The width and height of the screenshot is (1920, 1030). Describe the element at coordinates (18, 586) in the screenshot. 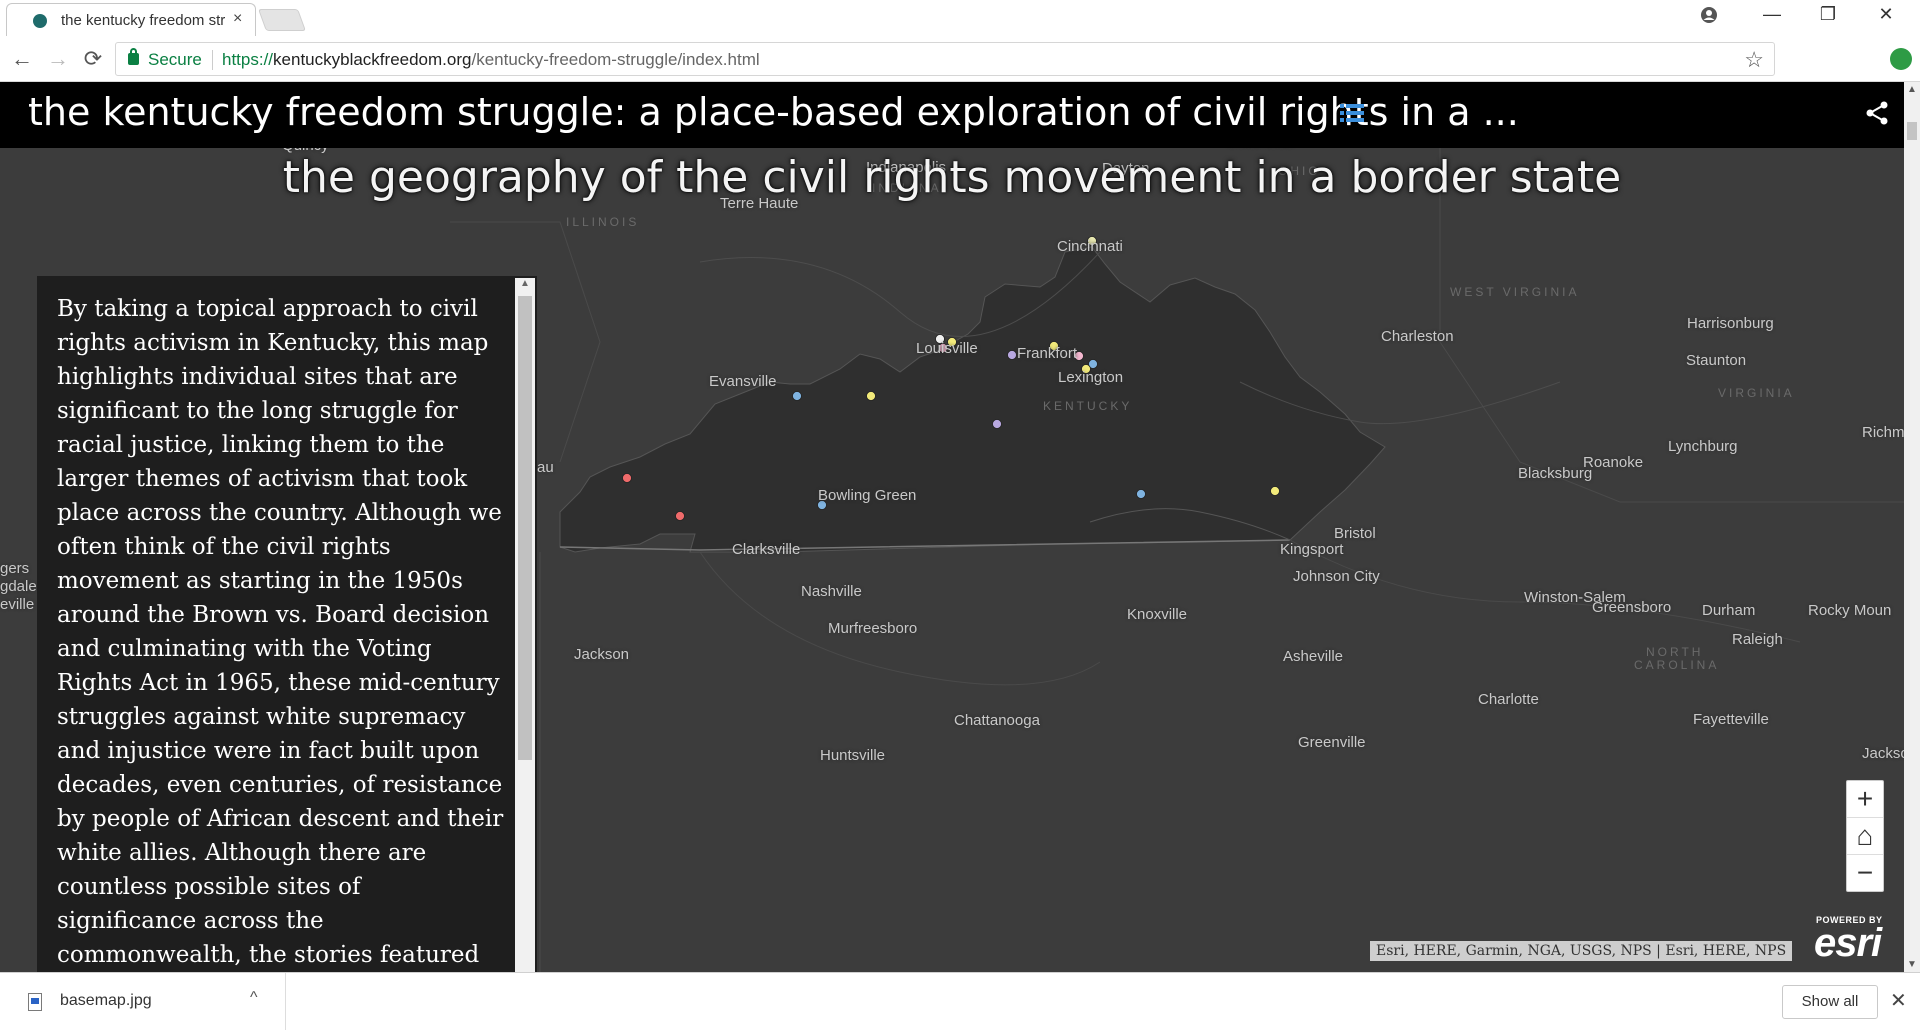

I see `city-label: gdale` at that location.